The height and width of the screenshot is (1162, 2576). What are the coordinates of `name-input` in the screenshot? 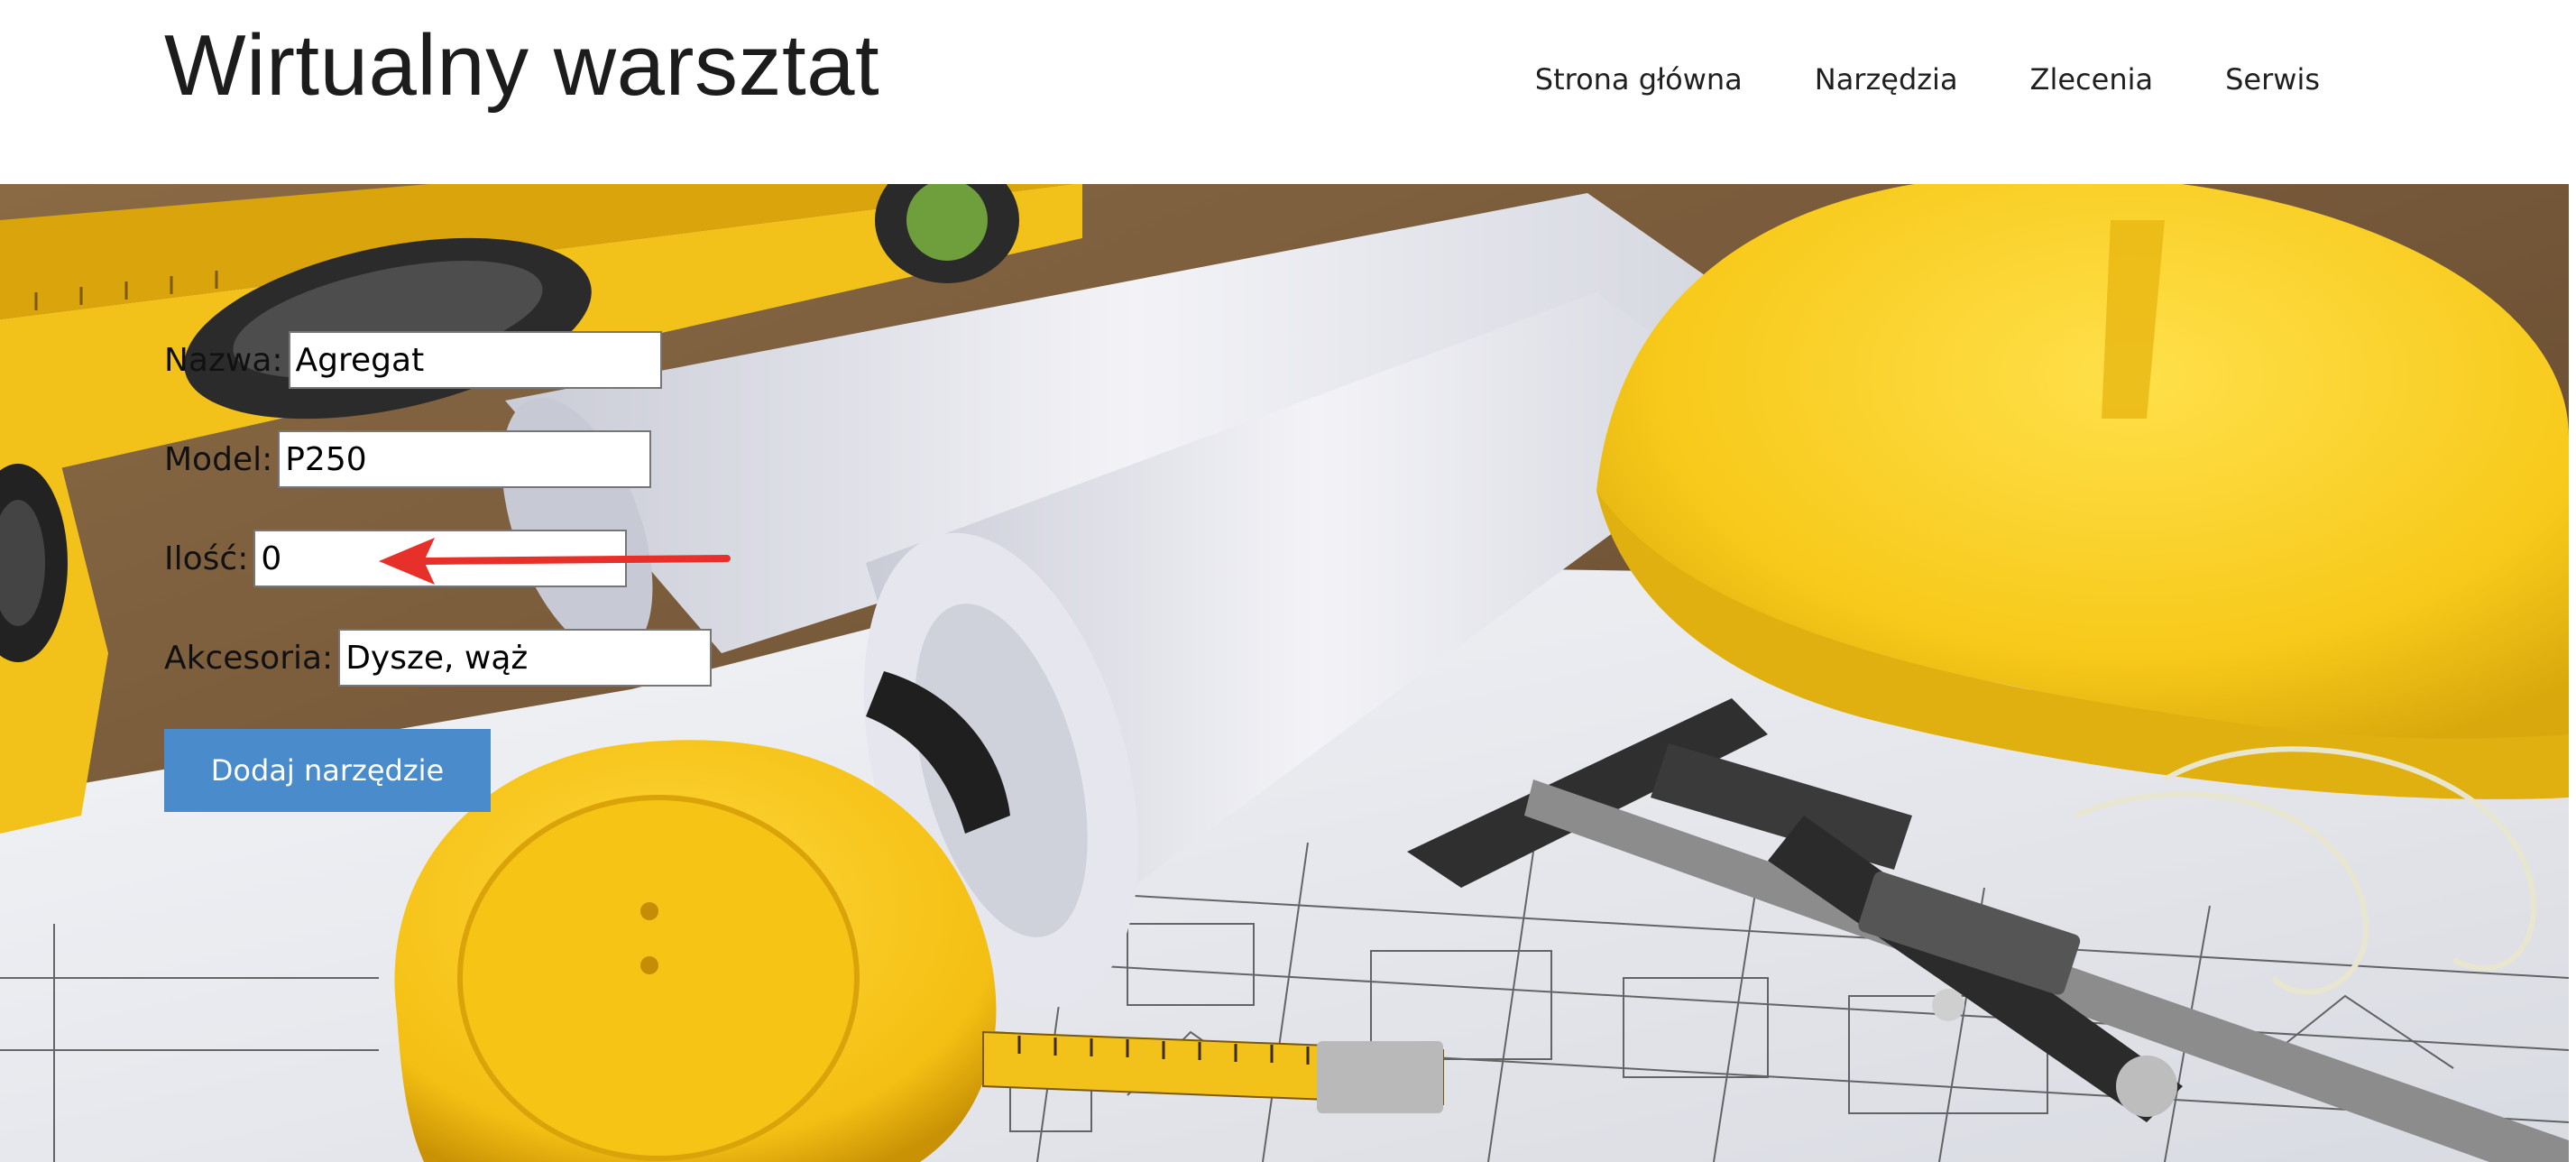 It's located at (475, 360).